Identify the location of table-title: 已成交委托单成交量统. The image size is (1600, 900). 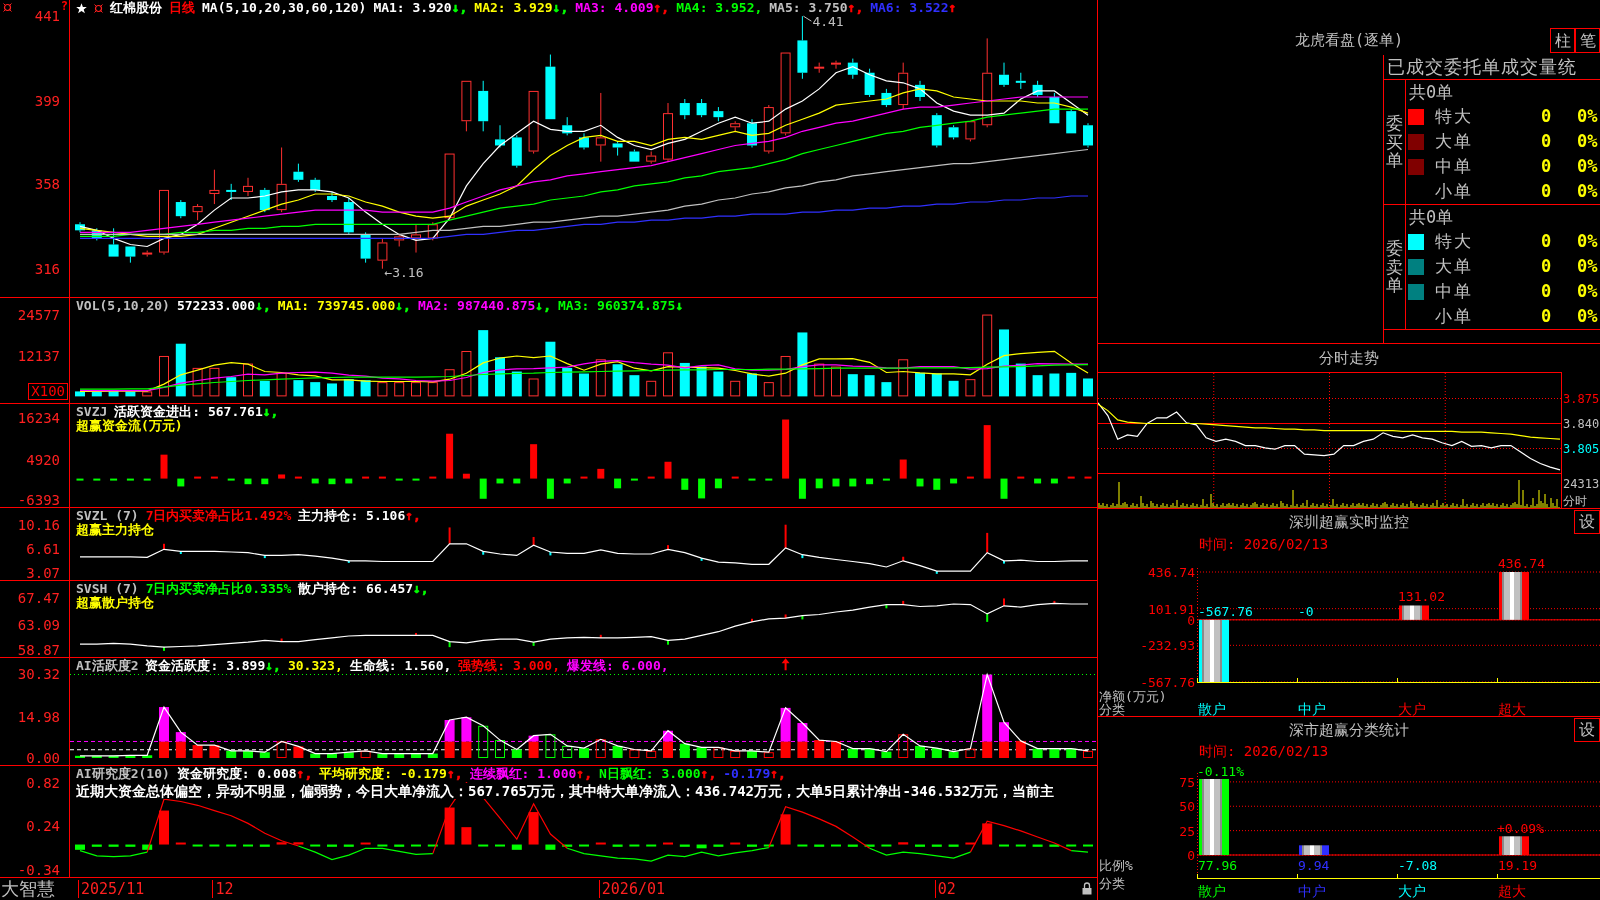
(1492, 67).